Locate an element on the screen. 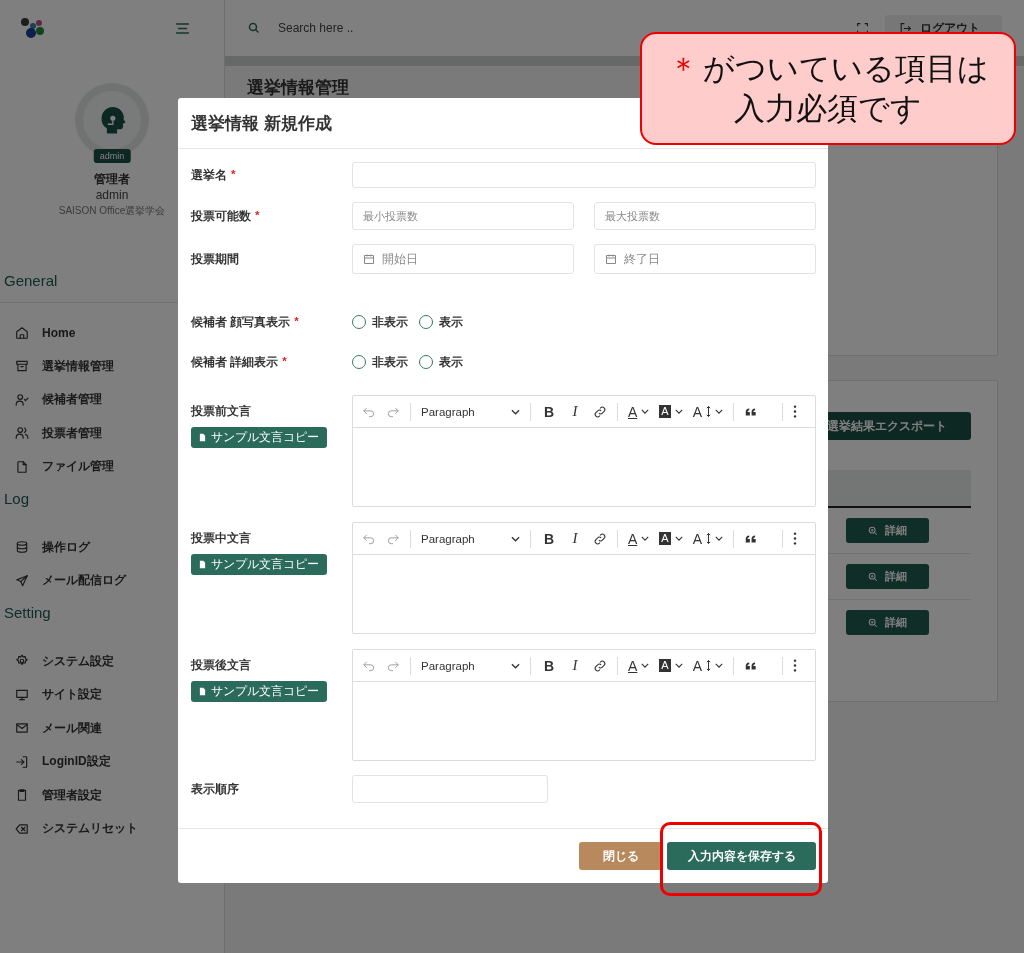 This screenshot has width=1024, height=953. clipboard-icon is located at coordinates (22, 795).